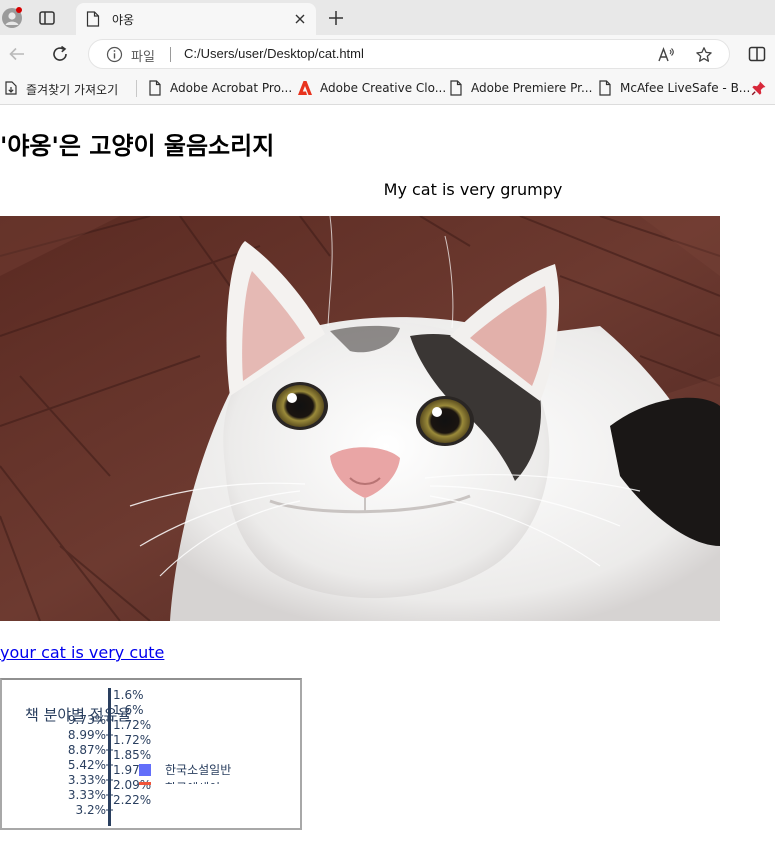 This screenshot has width=775, height=865. What do you see at coordinates (87, 735) in the screenshot?
I see `pie-label-left-1: 8.99%` at bounding box center [87, 735].